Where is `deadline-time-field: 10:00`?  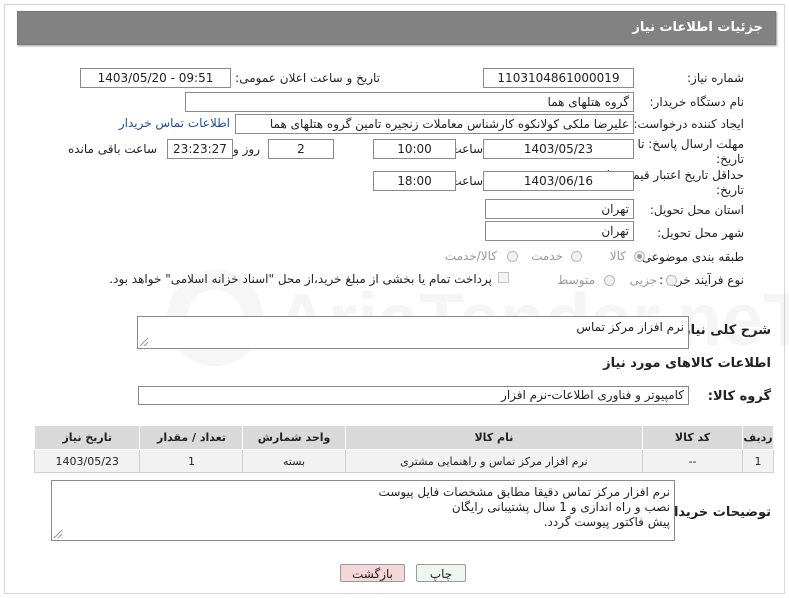
deadline-time-field: 10:00 is located at coordinates (414, 149).